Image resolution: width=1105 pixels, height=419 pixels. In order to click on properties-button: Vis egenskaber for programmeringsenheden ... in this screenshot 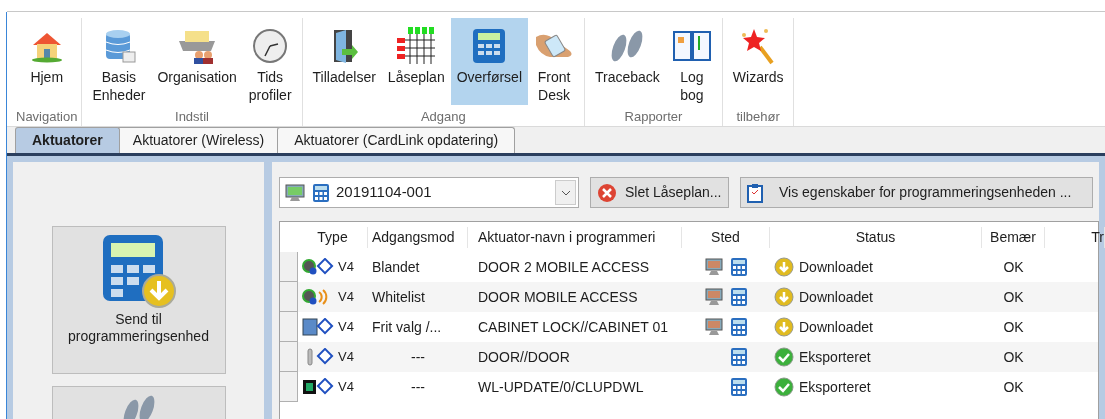, I will do `click(916, 192)`.